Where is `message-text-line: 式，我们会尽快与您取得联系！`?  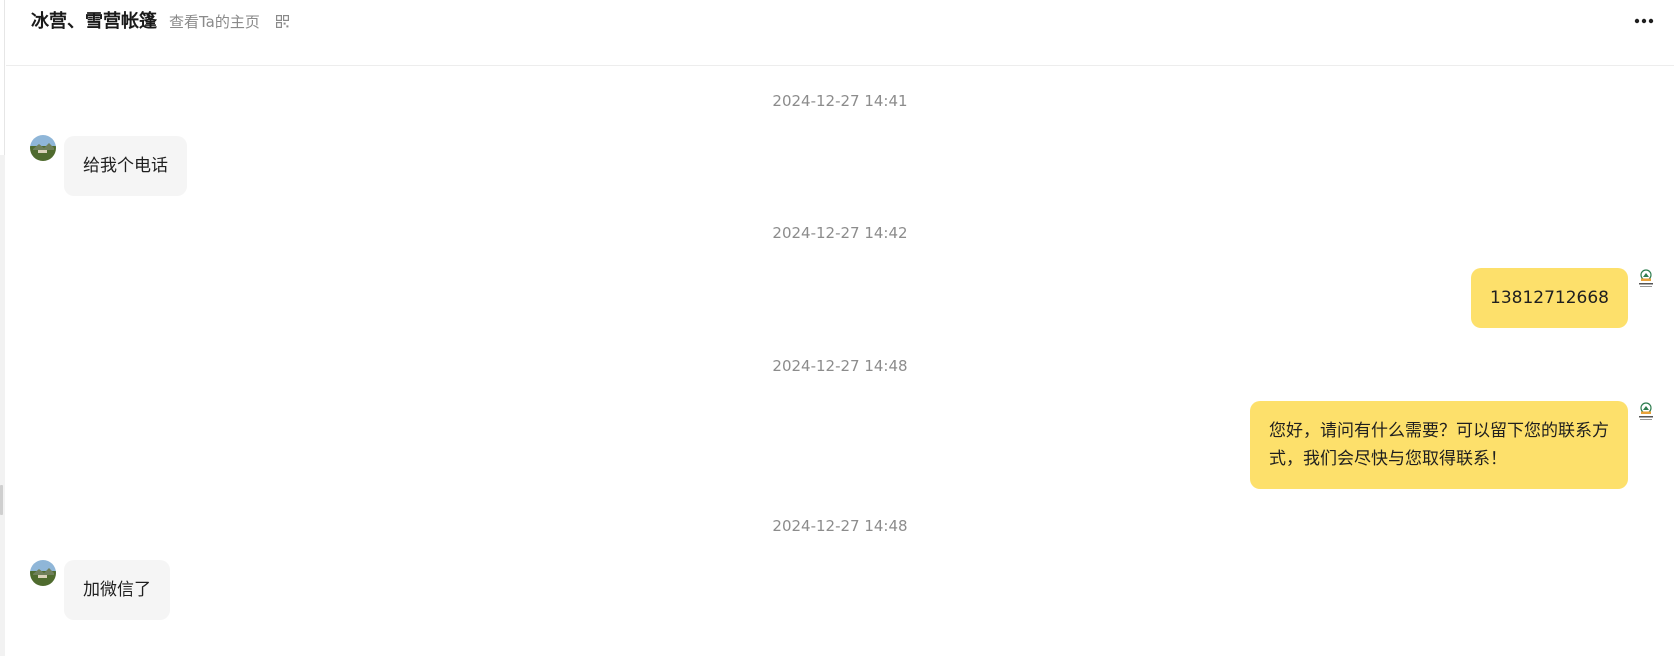
message-text-line: 式，我们会尽快与您取得联系！ is located at coordinates (1388, 459).